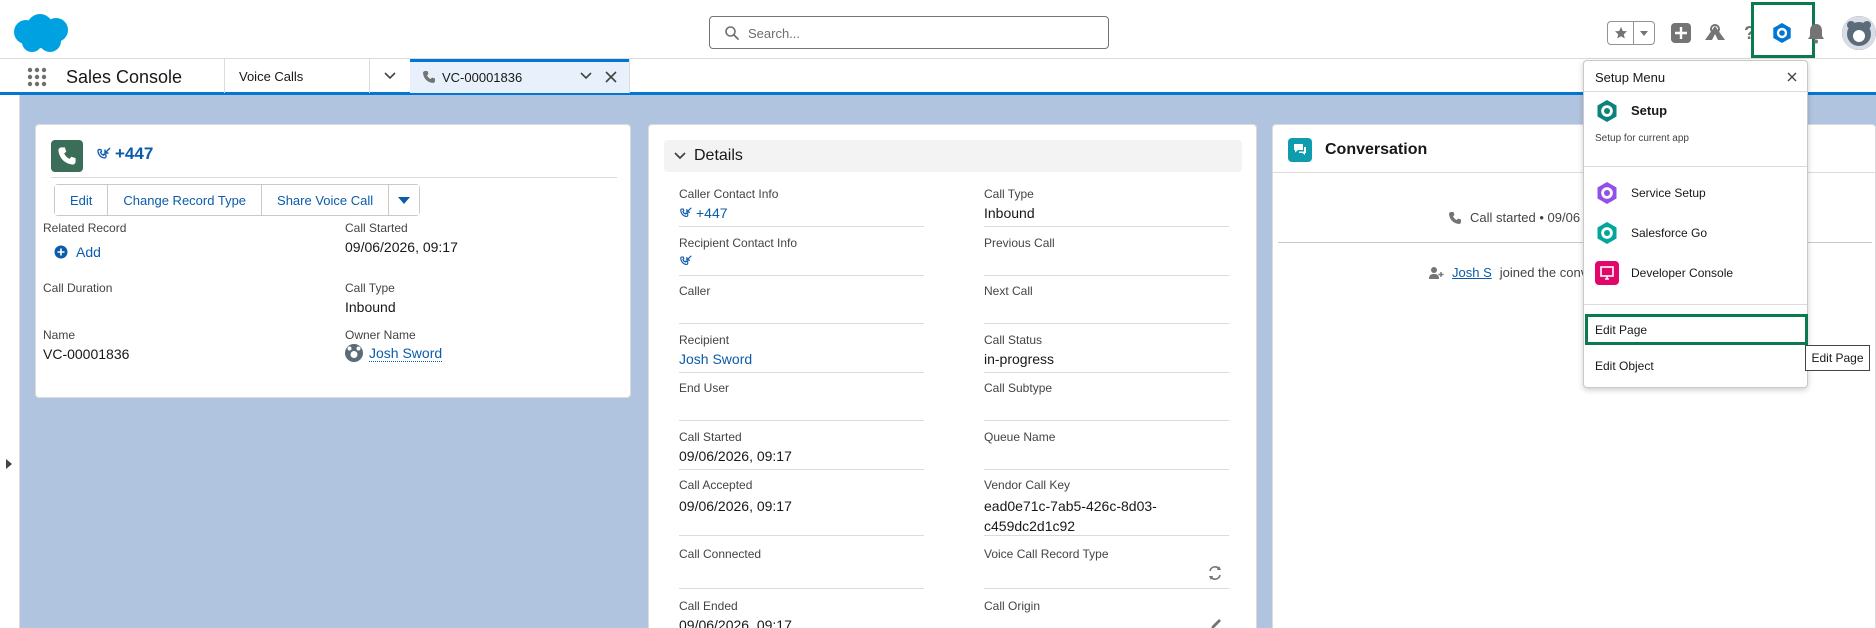 The image size is (1876, 628). What do you see at coordinates (1020, 437) in the screenshot?
I see `field-label: Queue Name` at bounding box center [1020, 437].